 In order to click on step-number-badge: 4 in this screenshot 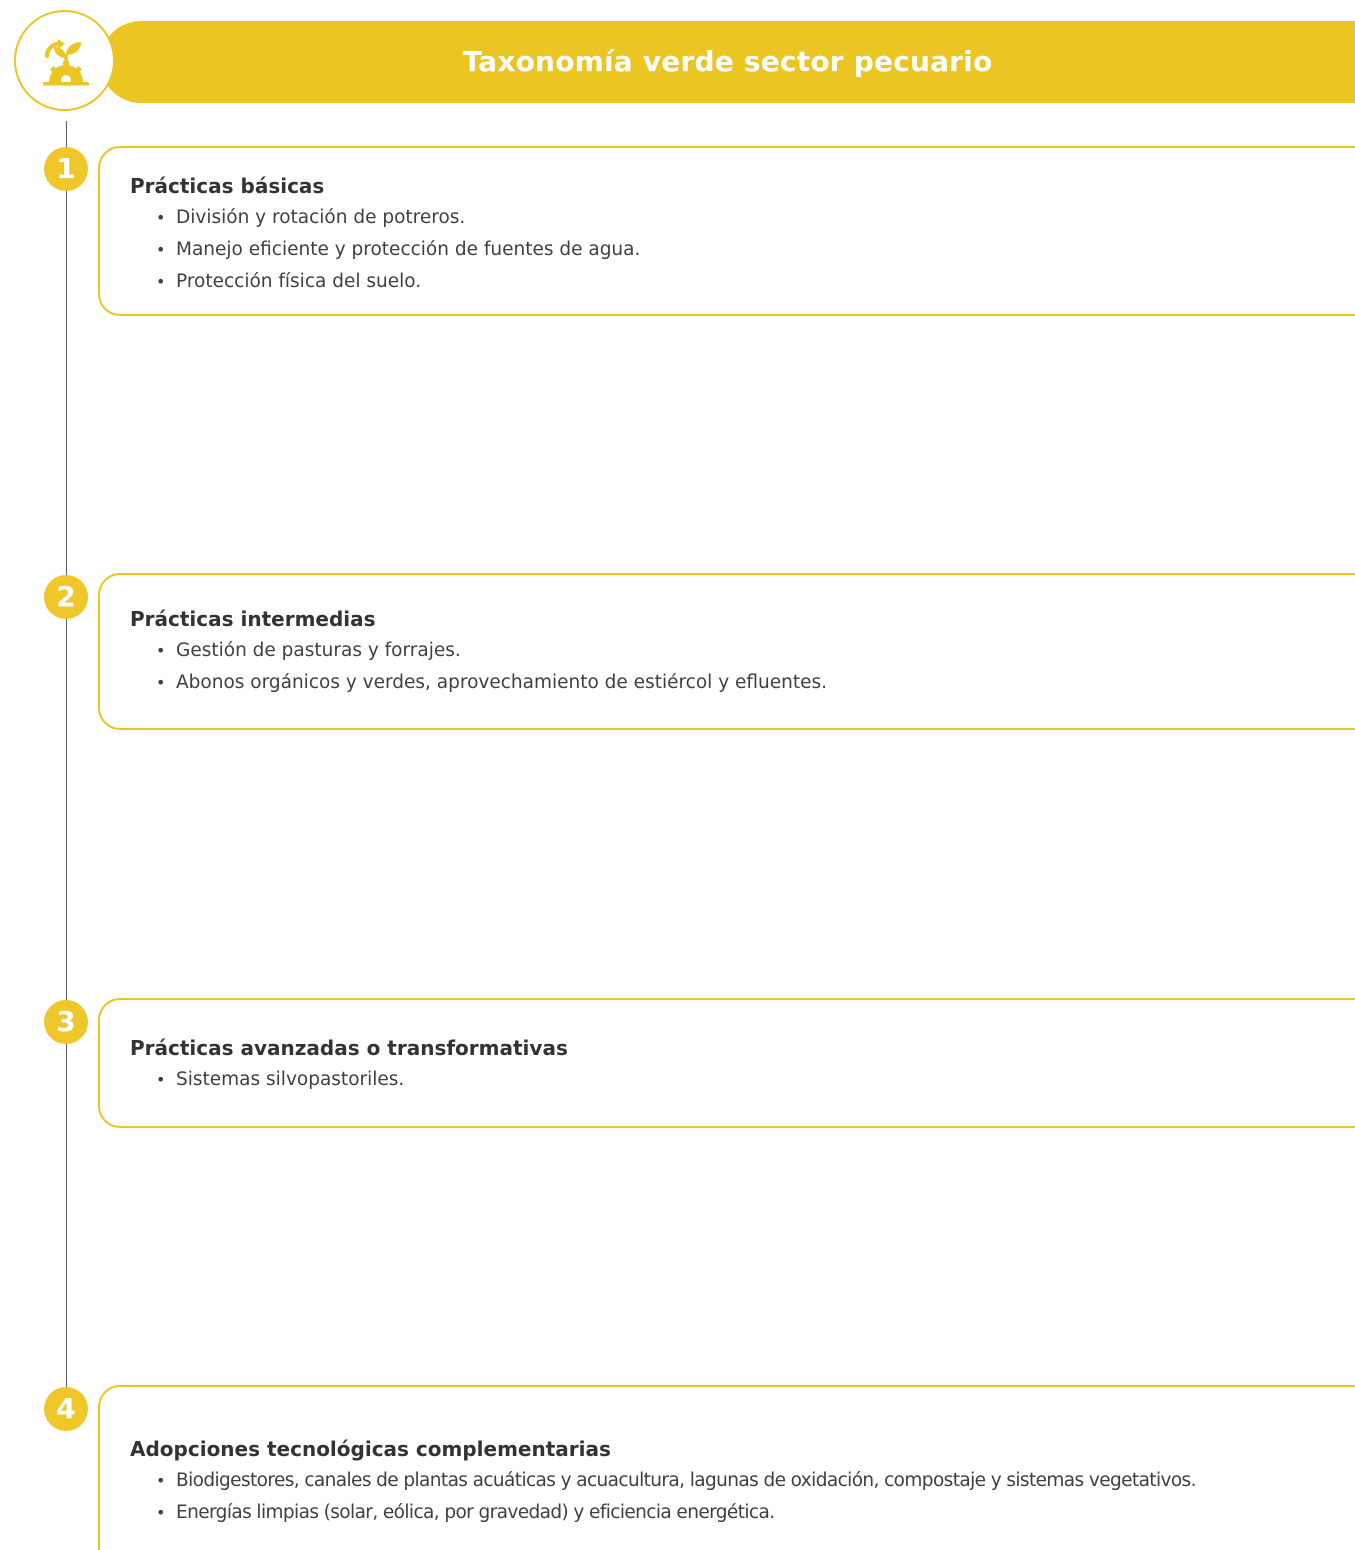, I will do `click(66, 1409)`.